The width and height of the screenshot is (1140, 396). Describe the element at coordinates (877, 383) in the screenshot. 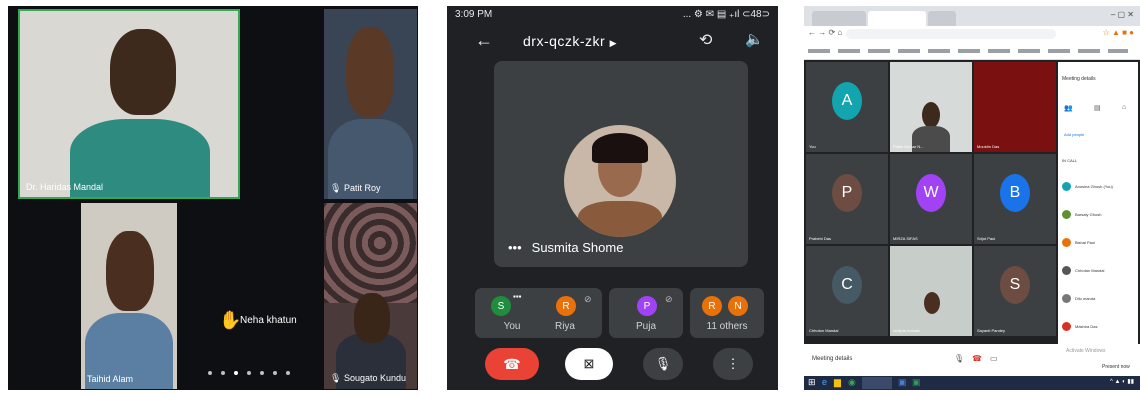

I see `taskbar-active-app` at that location.